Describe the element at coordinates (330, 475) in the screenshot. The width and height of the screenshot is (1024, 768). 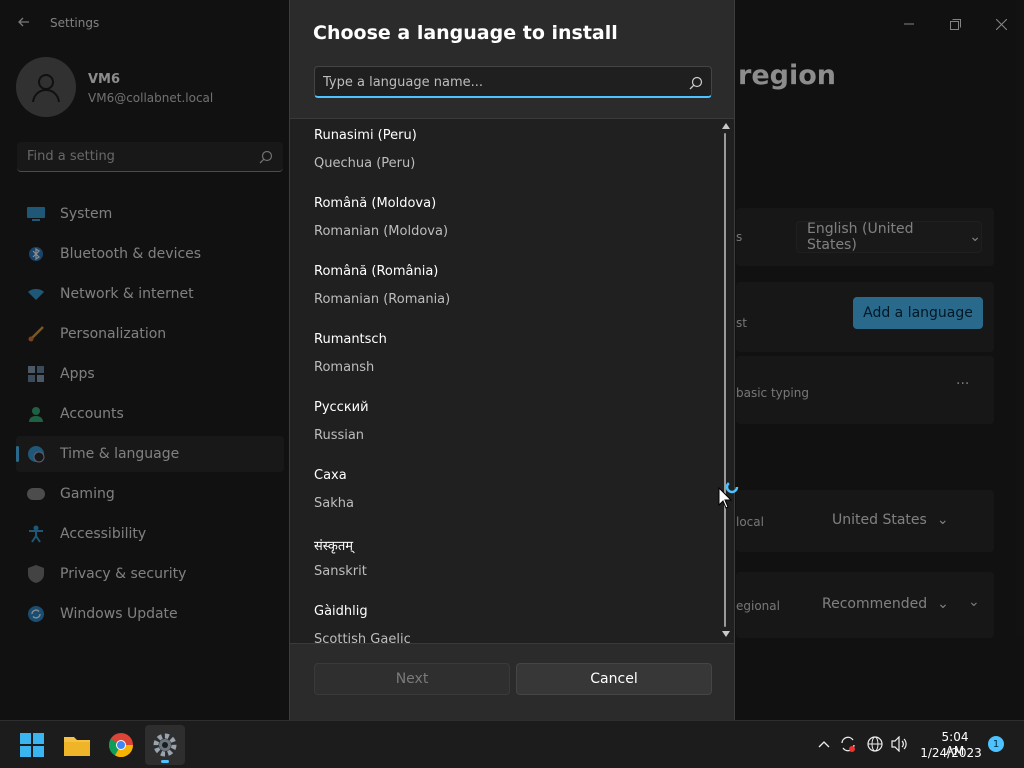
I see `language-native-name: Саха` at that location.